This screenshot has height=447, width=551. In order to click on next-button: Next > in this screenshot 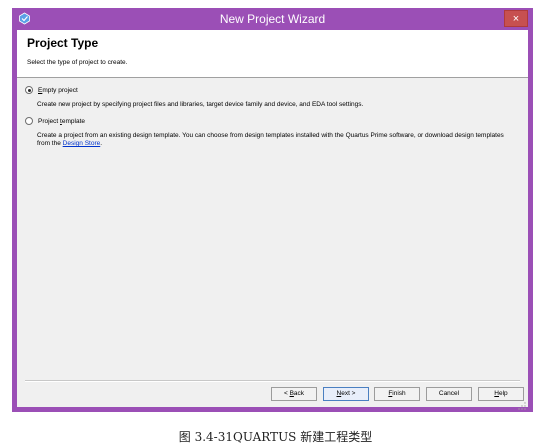, I will do `click(346, 394)`.